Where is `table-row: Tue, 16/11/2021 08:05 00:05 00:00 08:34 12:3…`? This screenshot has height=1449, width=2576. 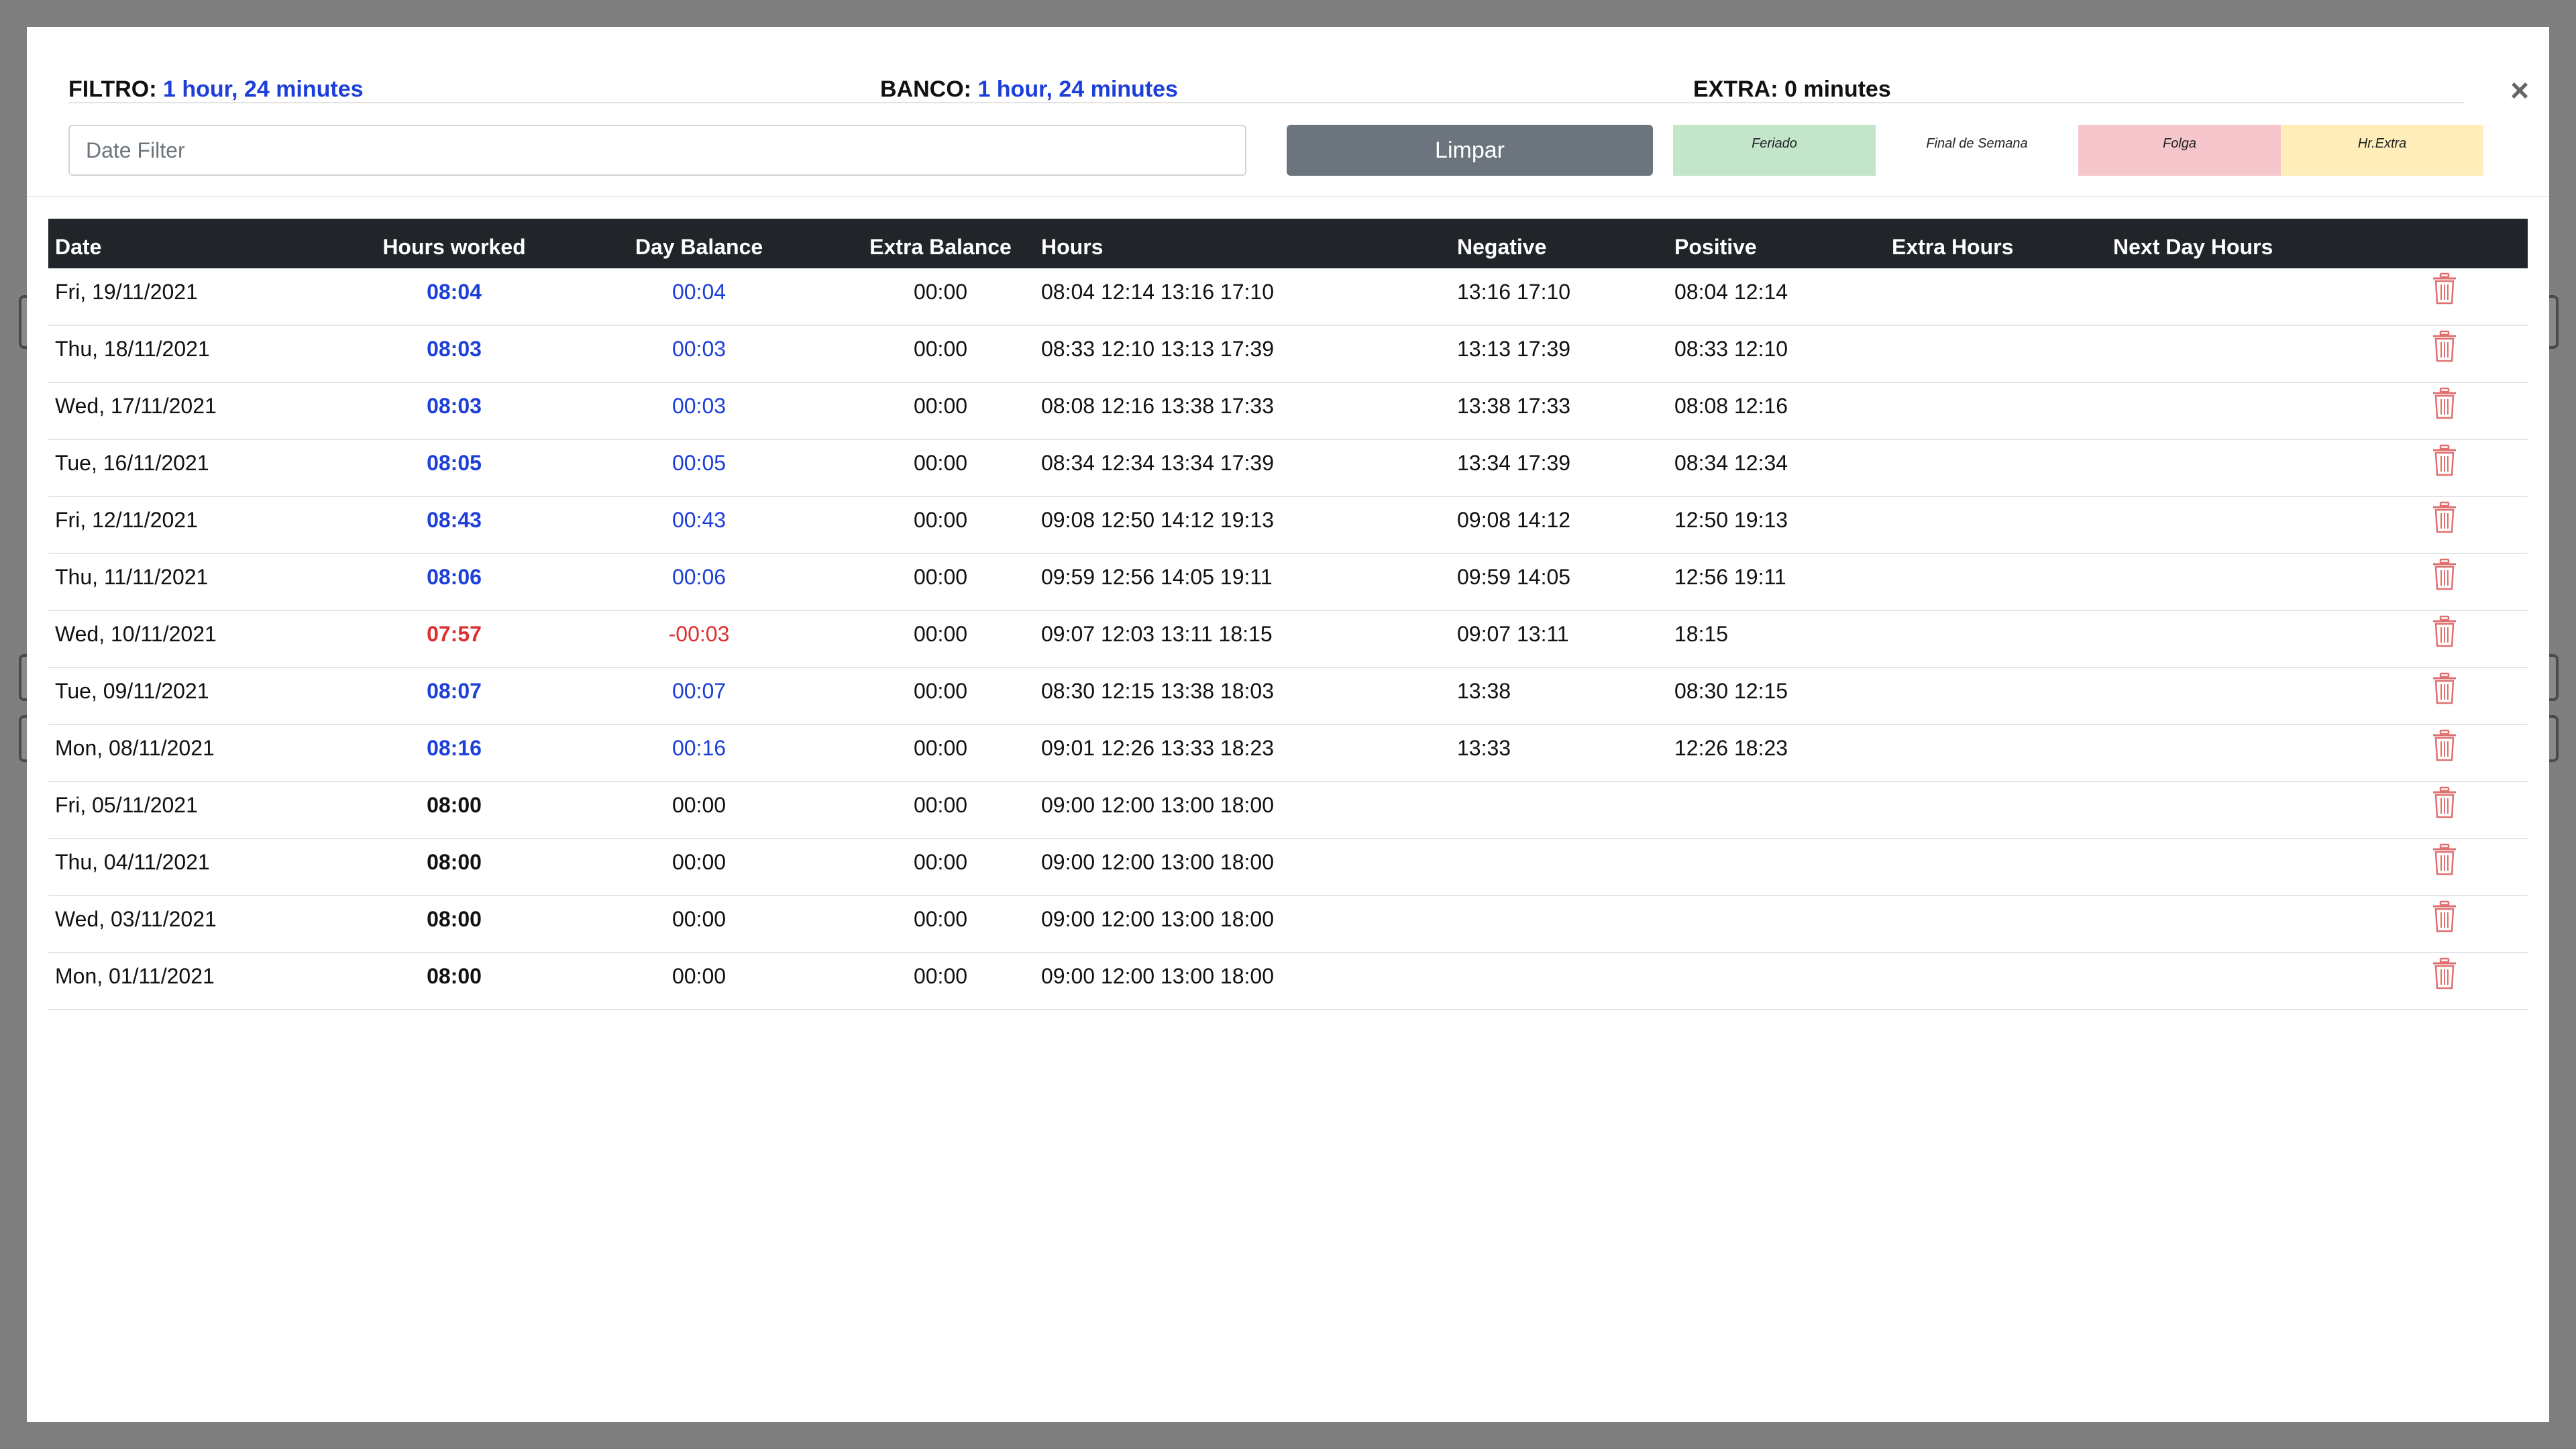
table-row: Tue, 16/11/2021 08:05 00:05 00:00 08:34 12:3… is located at coordinates (1288, 468).